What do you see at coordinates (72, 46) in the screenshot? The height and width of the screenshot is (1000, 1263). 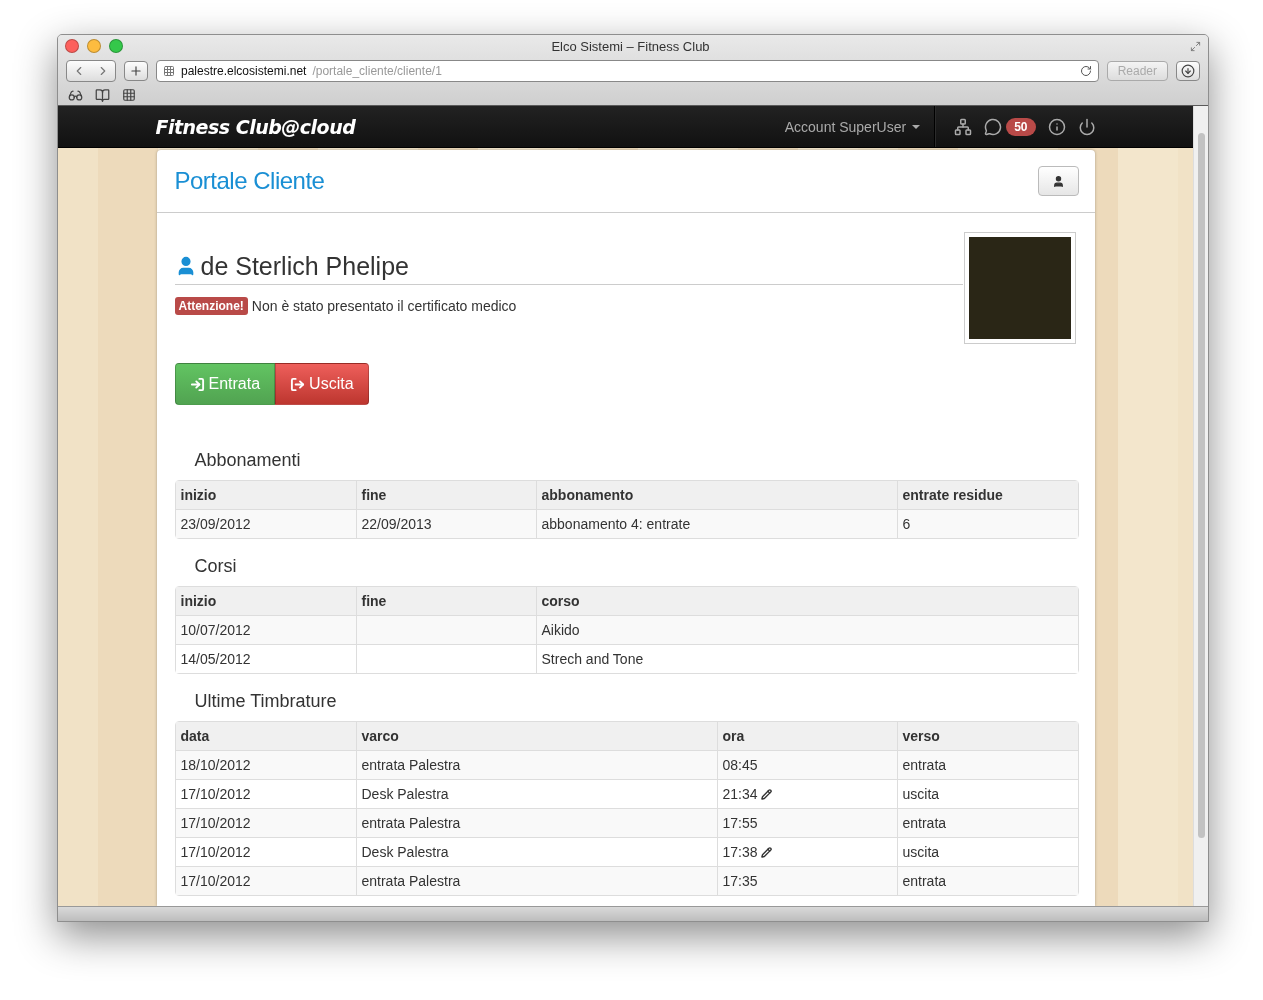 I see `close-button` at bounding box center [72, 46].